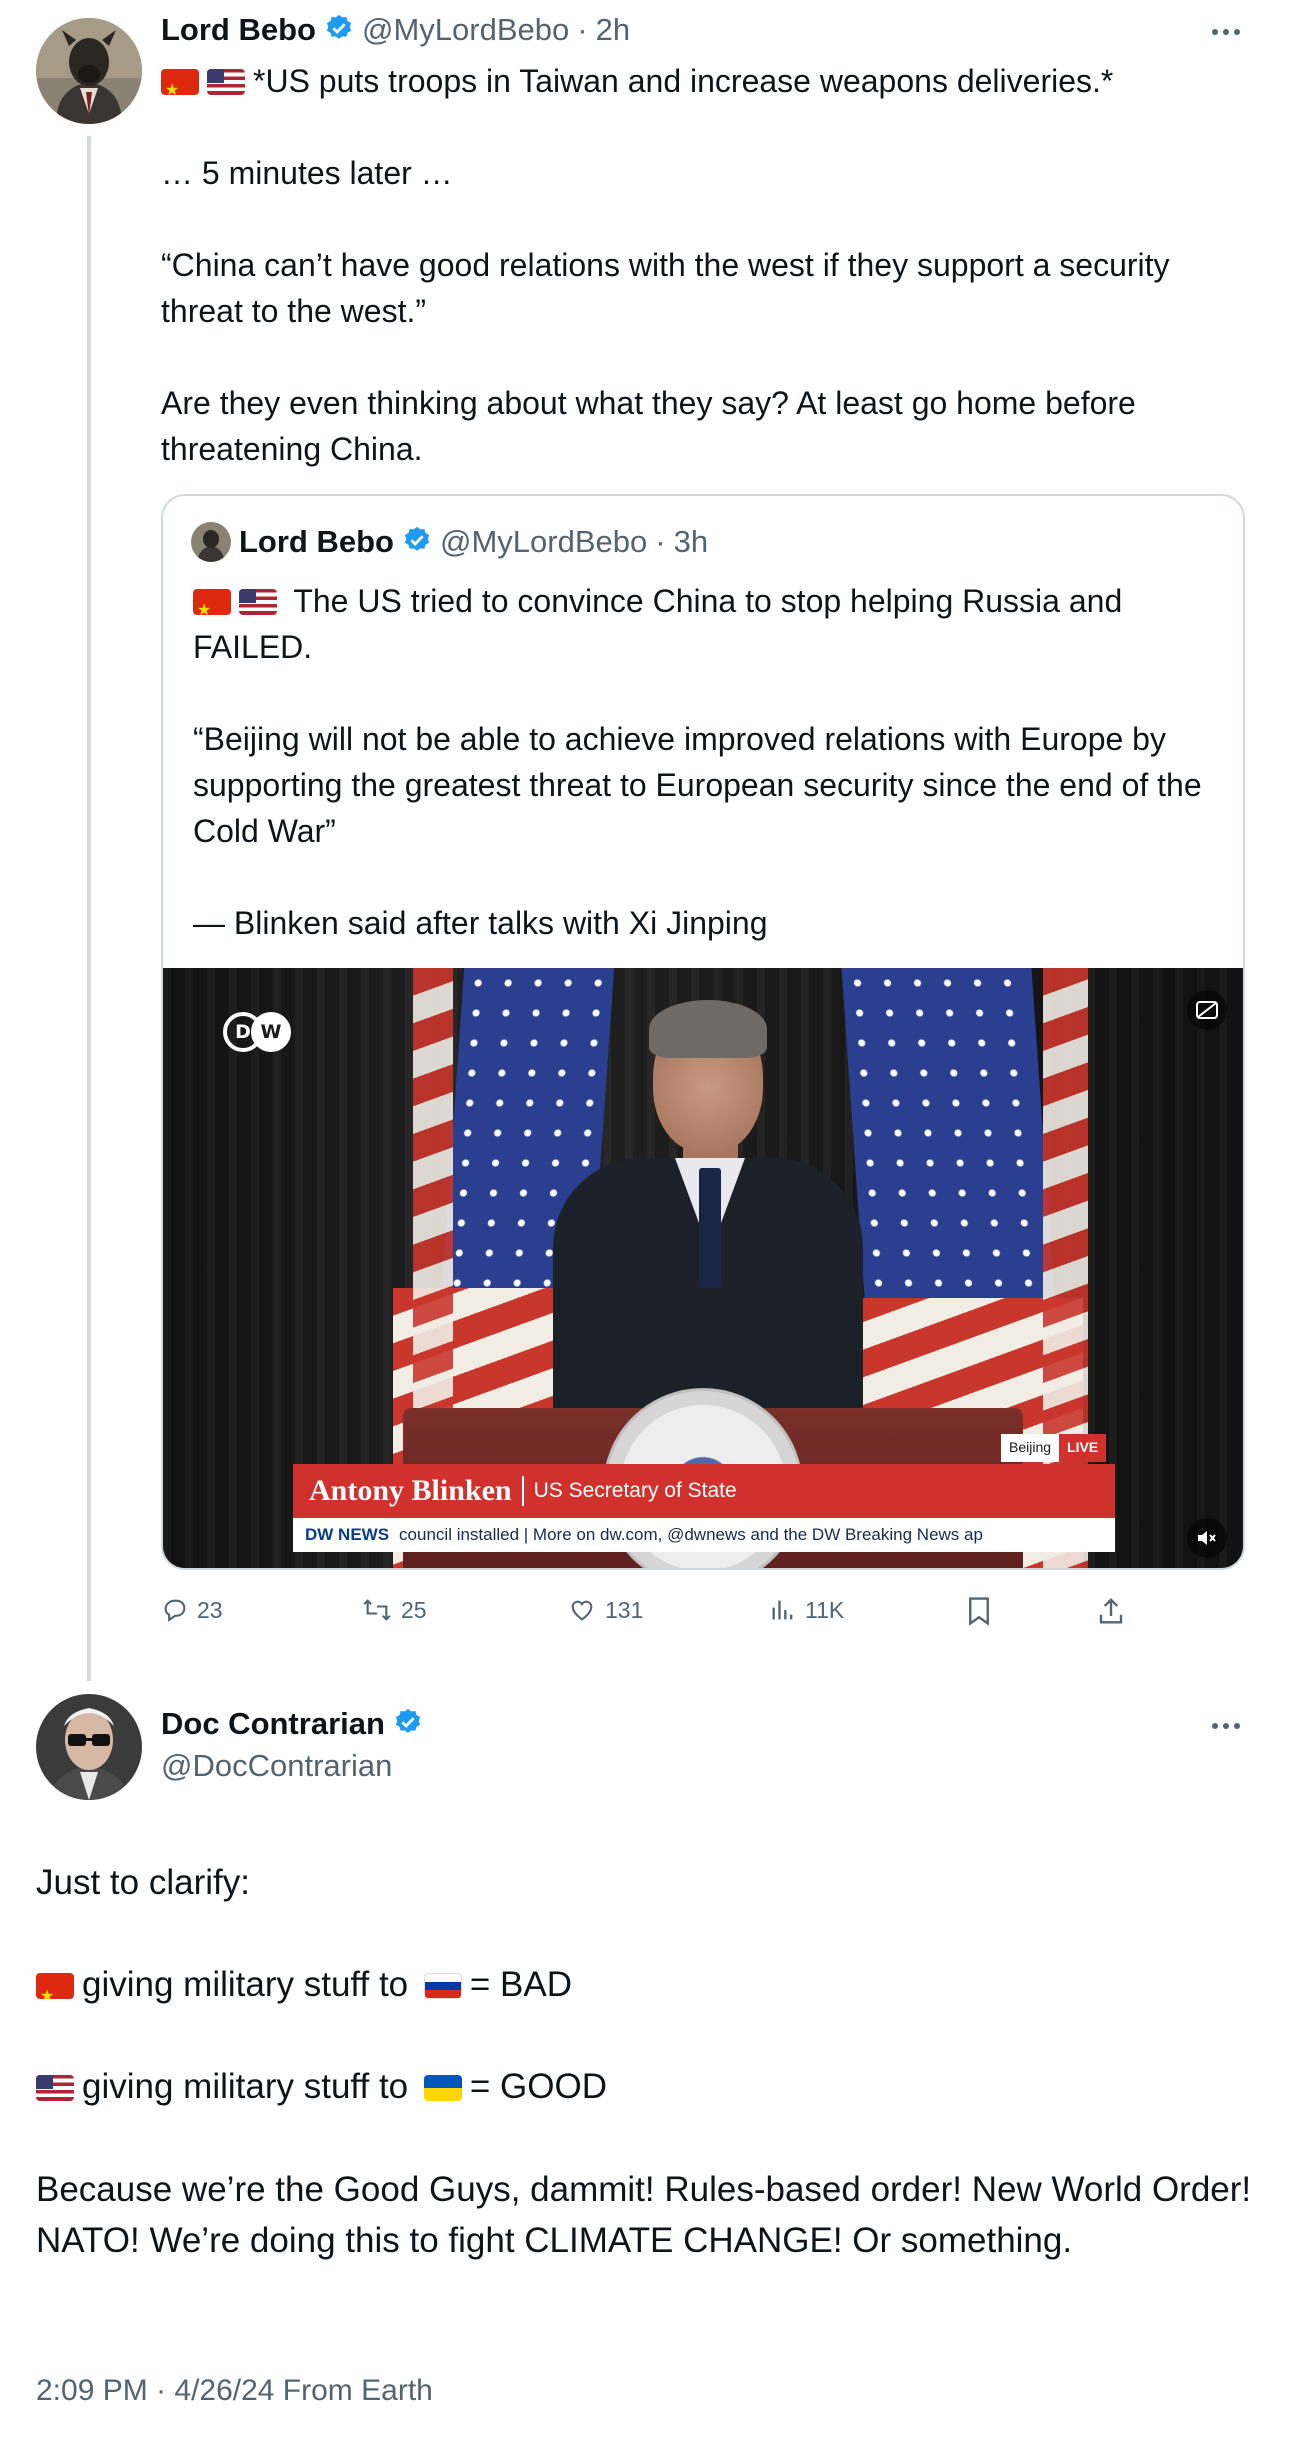  What do you see at coordinates (175, 1610) in the screenshot?
I see `reply-icon` at bounding box center [175, 1610].